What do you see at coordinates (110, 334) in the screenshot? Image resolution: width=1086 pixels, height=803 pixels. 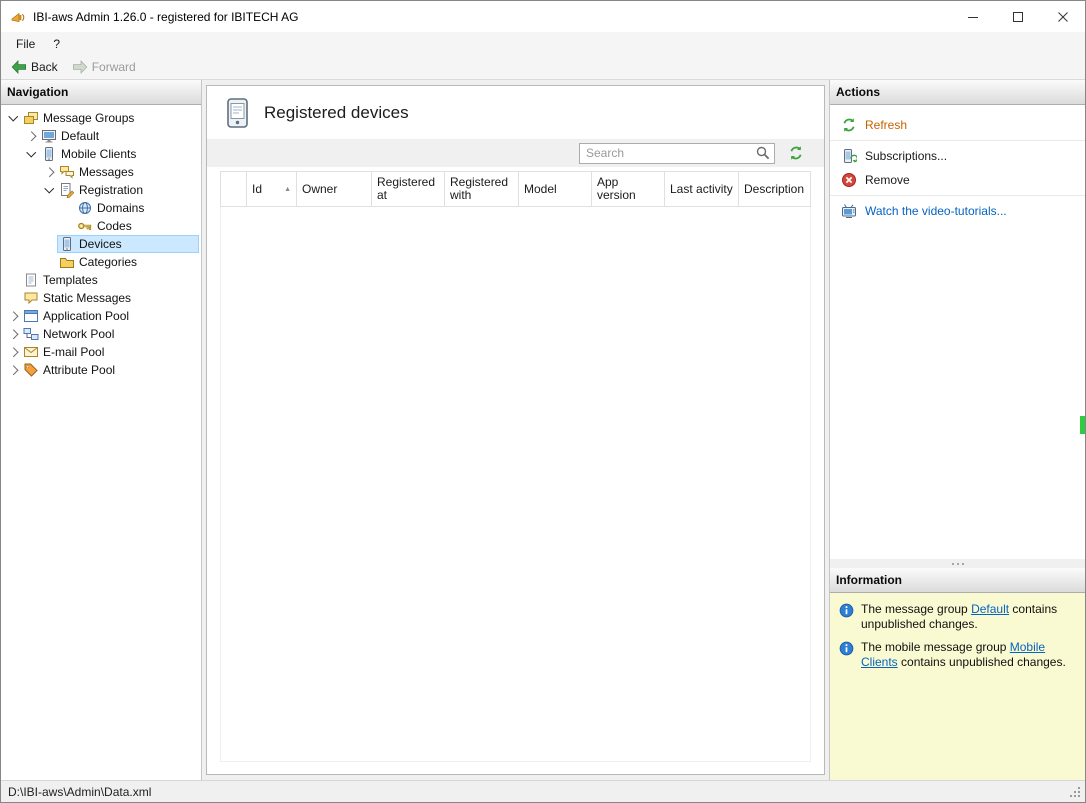 I see `tree-item-content: Network Pool` at bounding box center [110, 334].